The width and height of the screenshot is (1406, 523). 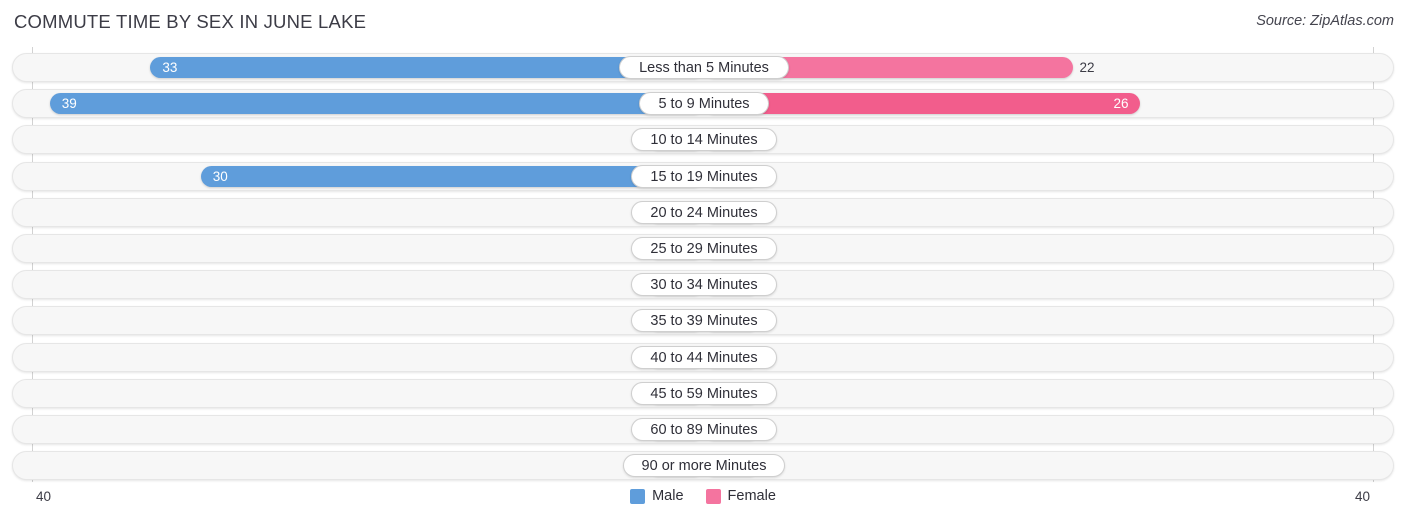 What do you see at coordinates (713, 496) in the screenshot?
I see `female-legend-swatch` at bounding box center [713, 496].